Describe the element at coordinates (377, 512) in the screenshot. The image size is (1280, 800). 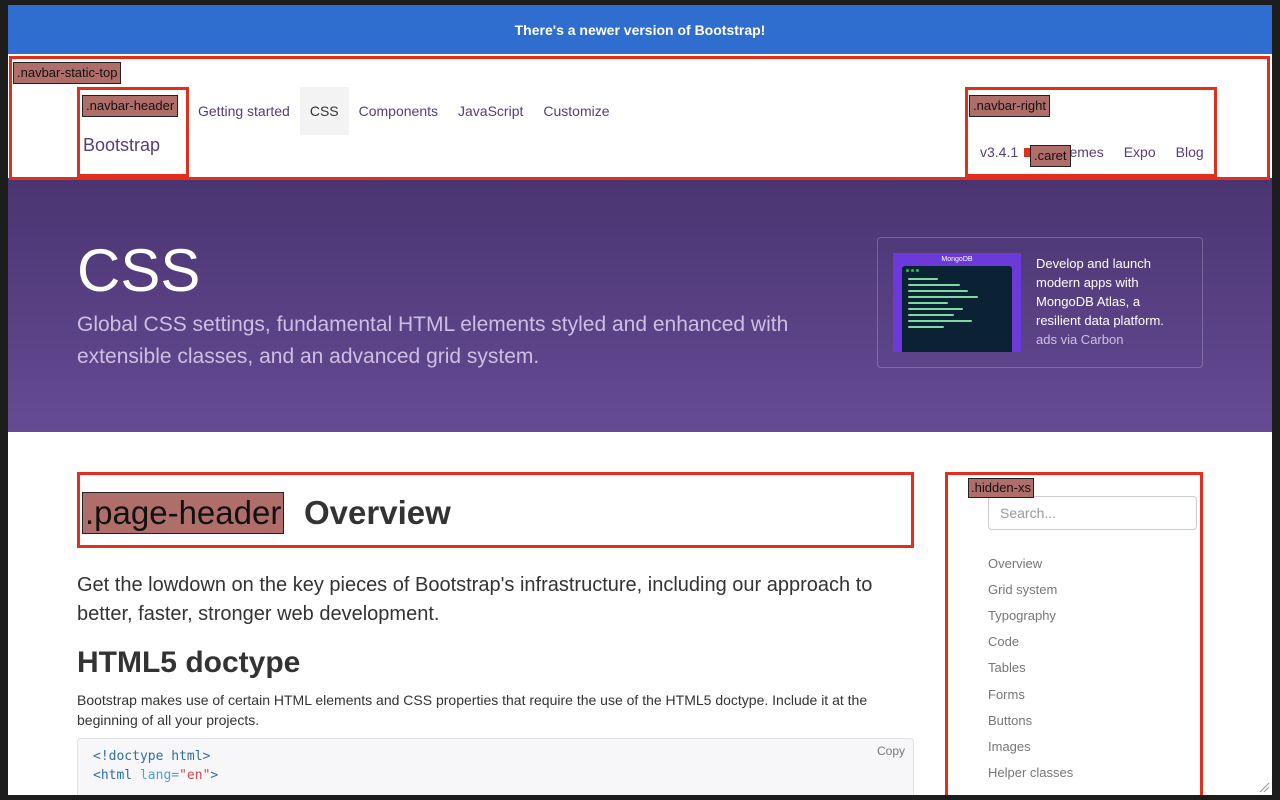
I see `page-title: Overview` at that location.